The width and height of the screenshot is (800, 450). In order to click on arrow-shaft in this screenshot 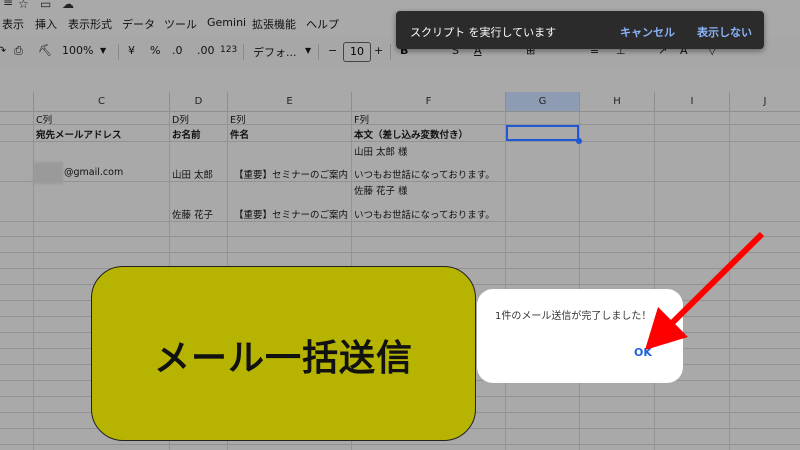, I will do `click(715, 280)`.